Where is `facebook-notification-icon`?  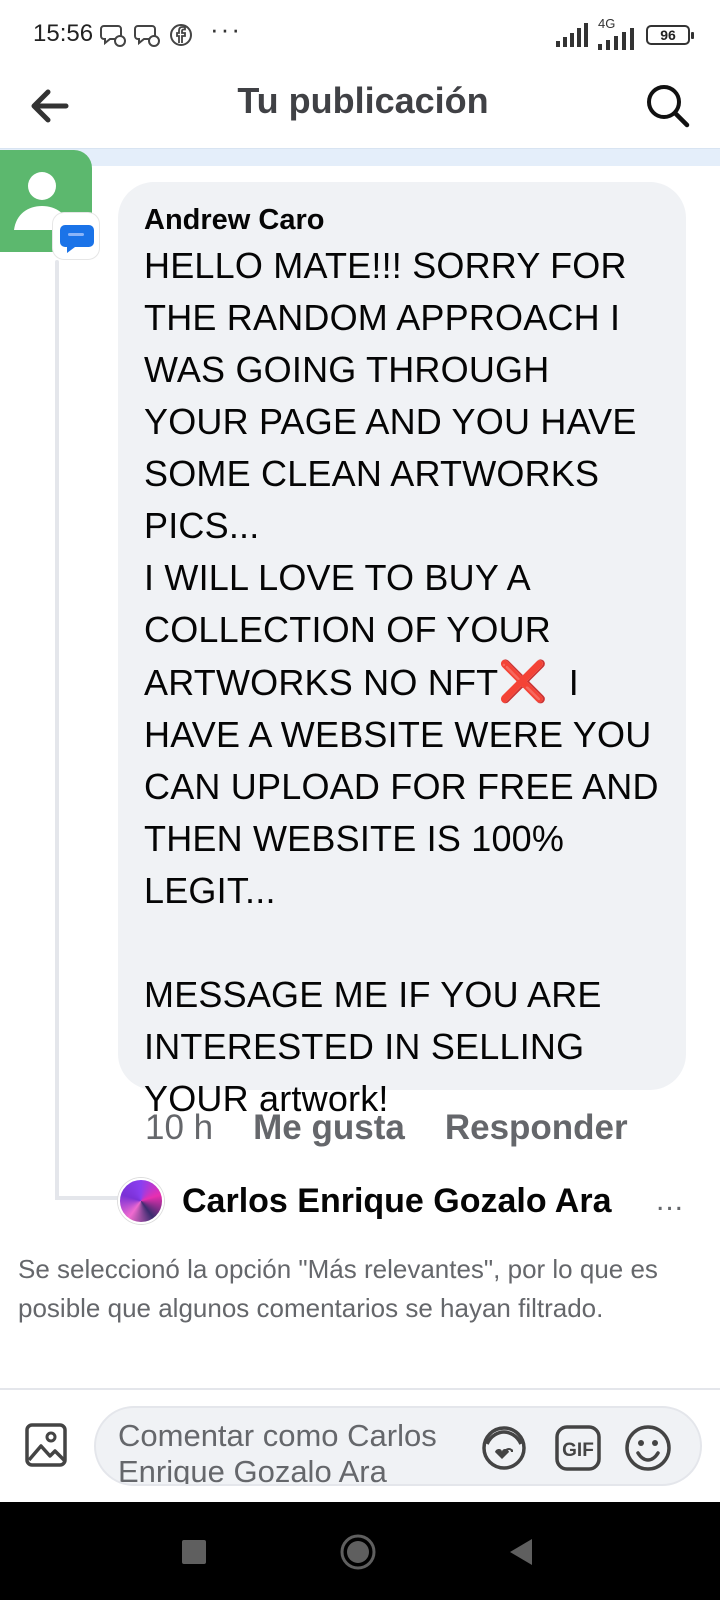
facebook-notification-icon is located at coordinates (181, 35).